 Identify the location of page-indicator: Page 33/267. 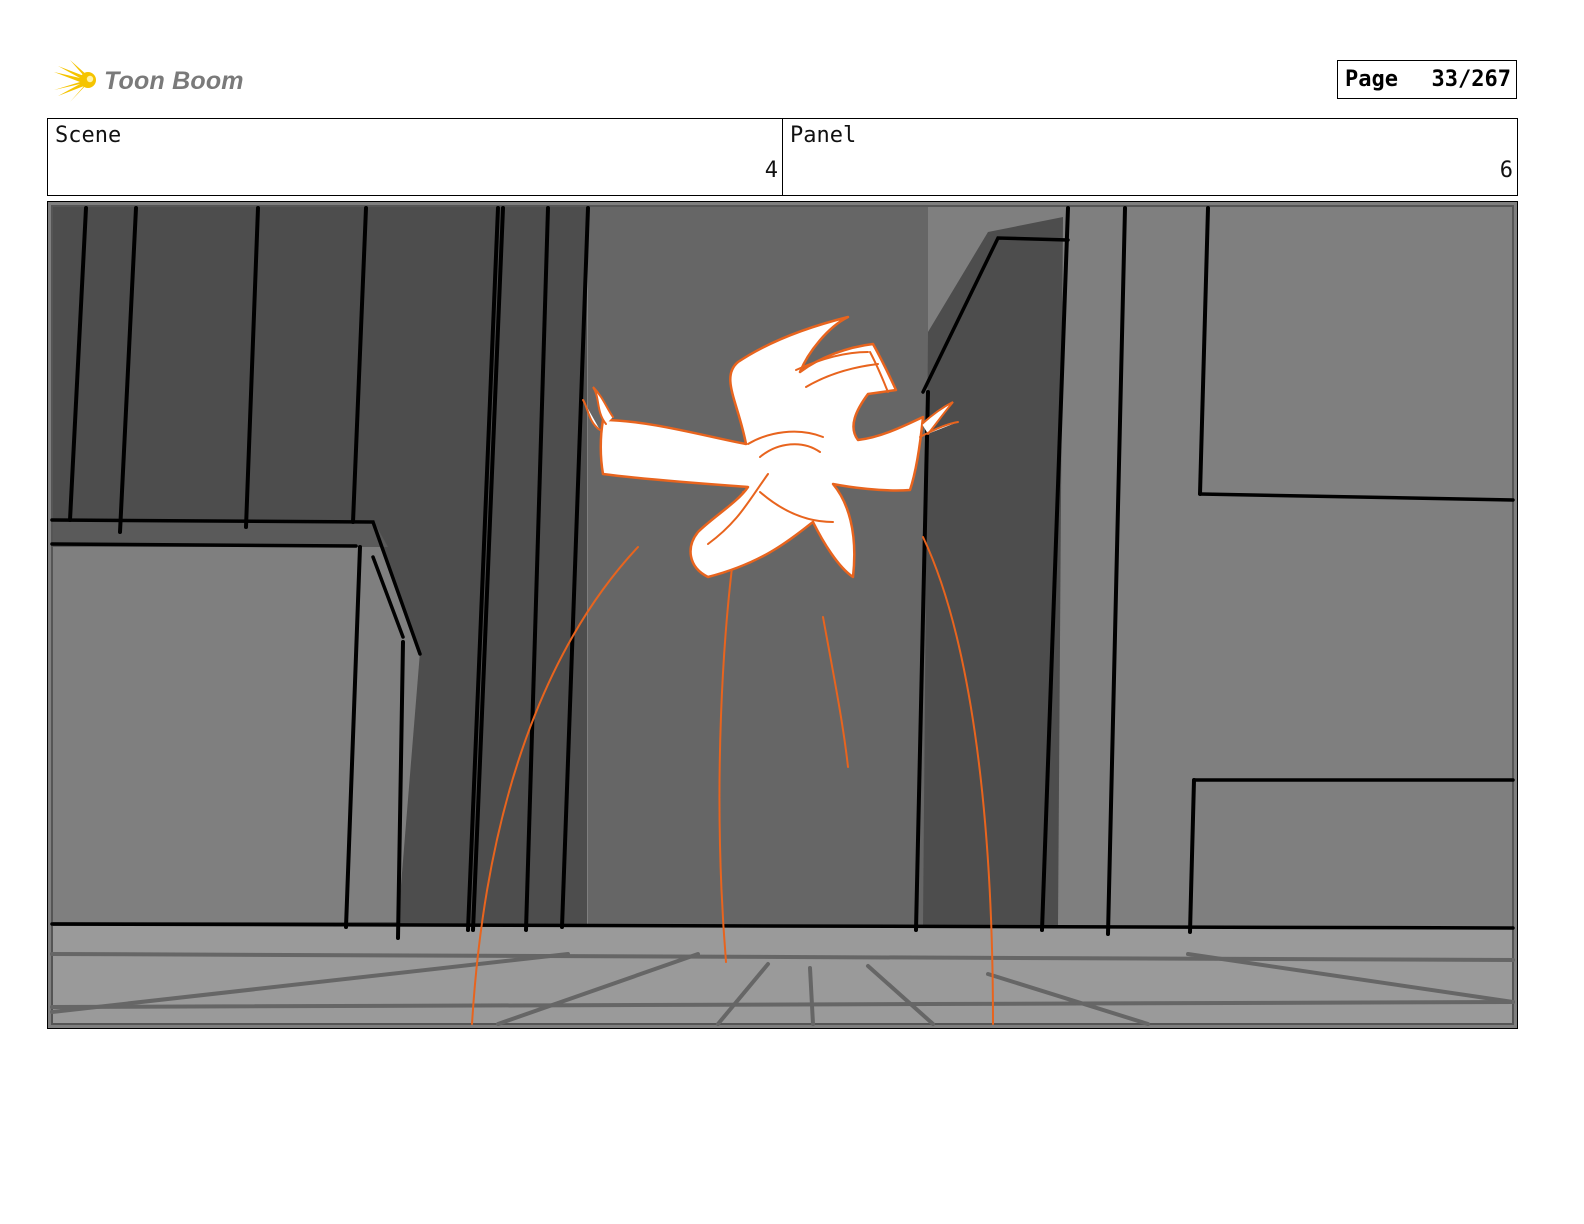
(1427, 79).